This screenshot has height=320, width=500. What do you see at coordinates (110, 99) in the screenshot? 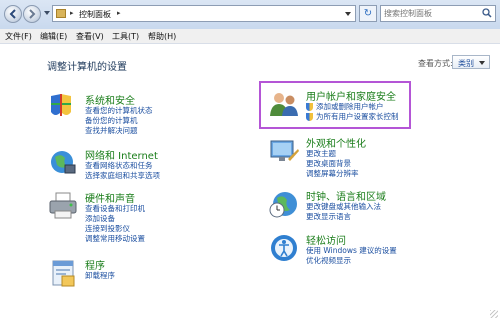
I see `category-title: 系统和安全` at bounding box center [110, 99].